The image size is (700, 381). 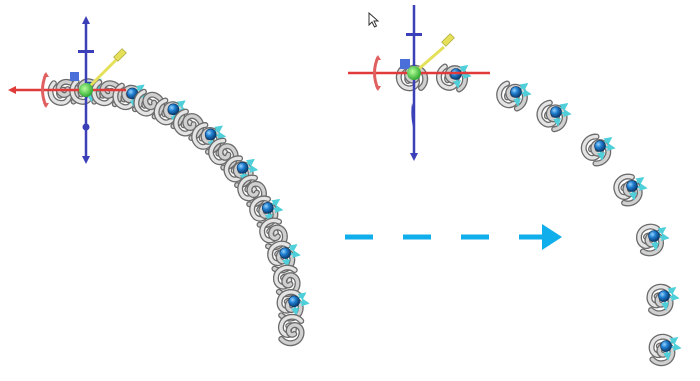 I want to click on transform-gizmo-icon, so click(x=67, y=90).